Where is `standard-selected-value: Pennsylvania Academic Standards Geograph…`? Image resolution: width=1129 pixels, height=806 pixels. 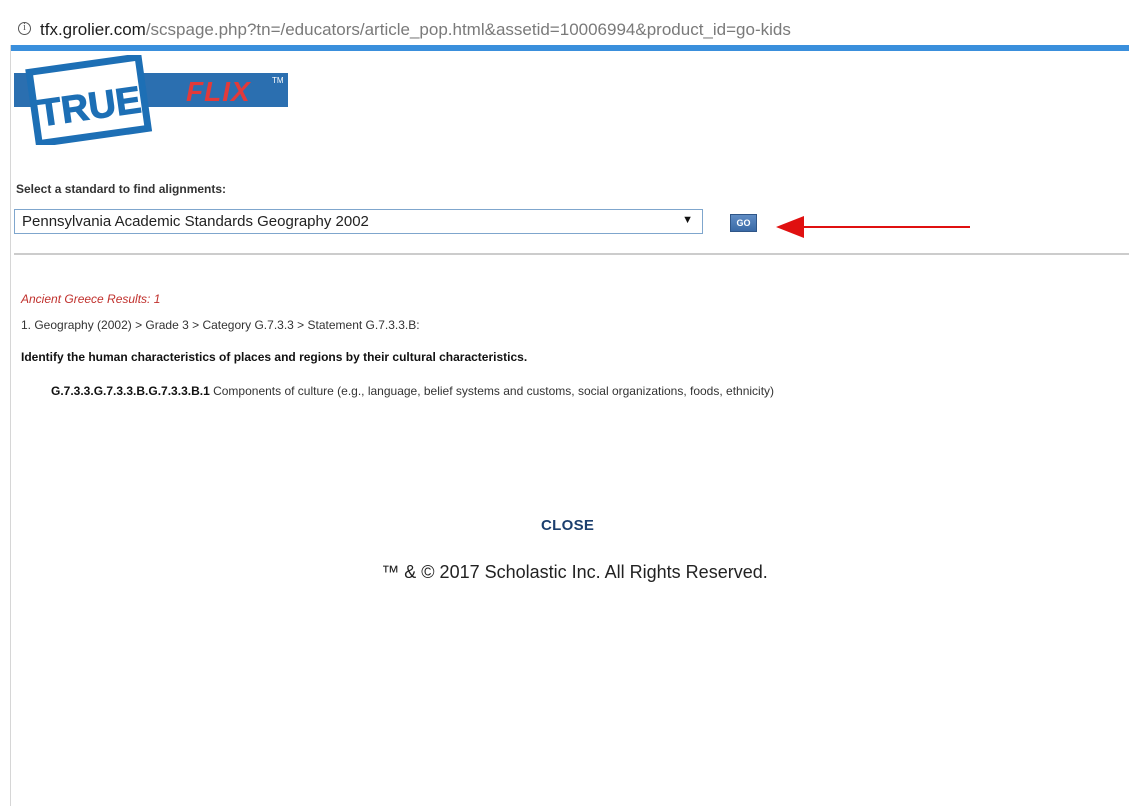 standard-selected-value: Pennsylvania Academic Standards Geograph… is located at coordinates (195, 221).